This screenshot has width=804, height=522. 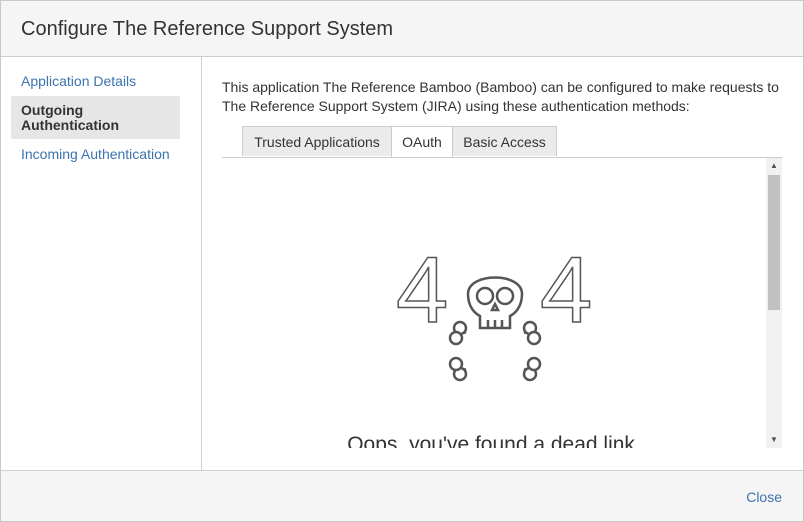 What do you see at coordinates (495, 329) in the screenshot?
I see `skull-crossbones-icon` at bounding box center [495, 329].